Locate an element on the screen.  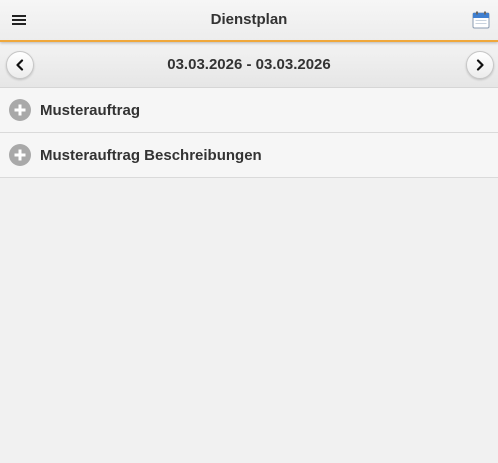
calendar-button is located at coordinates (481, 20).